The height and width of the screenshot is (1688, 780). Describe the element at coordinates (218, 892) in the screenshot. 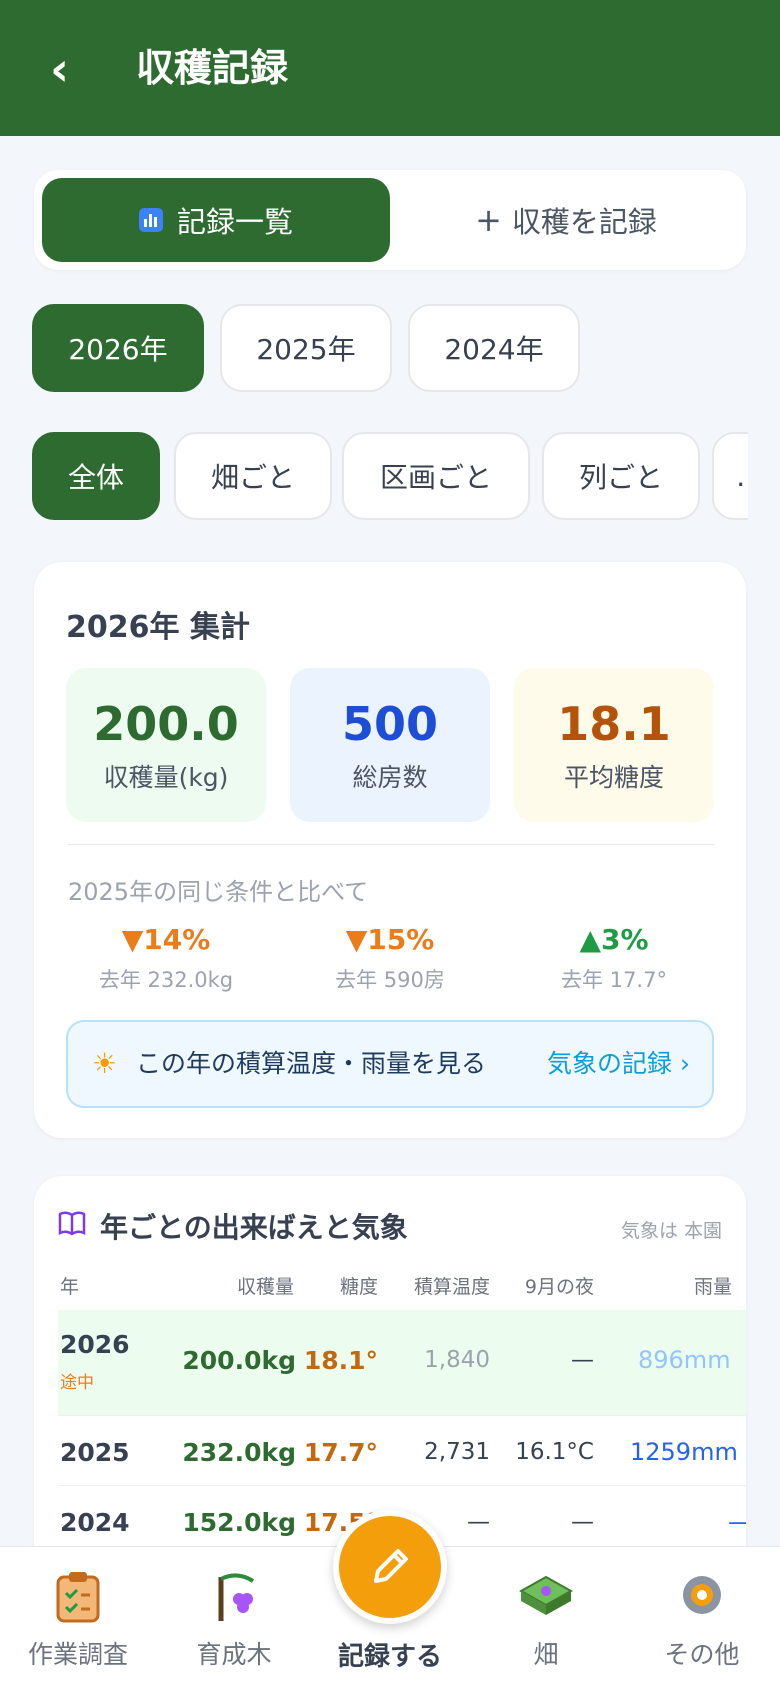

I see `compare-title: 2025年の同じ条件と比べて` at that location.